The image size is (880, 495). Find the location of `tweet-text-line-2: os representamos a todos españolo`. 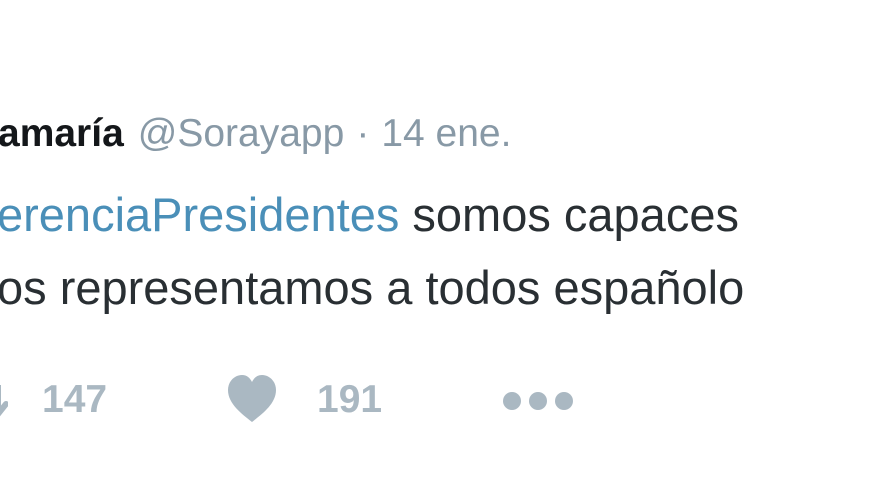

tweet-text-line-2: os representamos a todos españolo is located at coordinates (372, 287).